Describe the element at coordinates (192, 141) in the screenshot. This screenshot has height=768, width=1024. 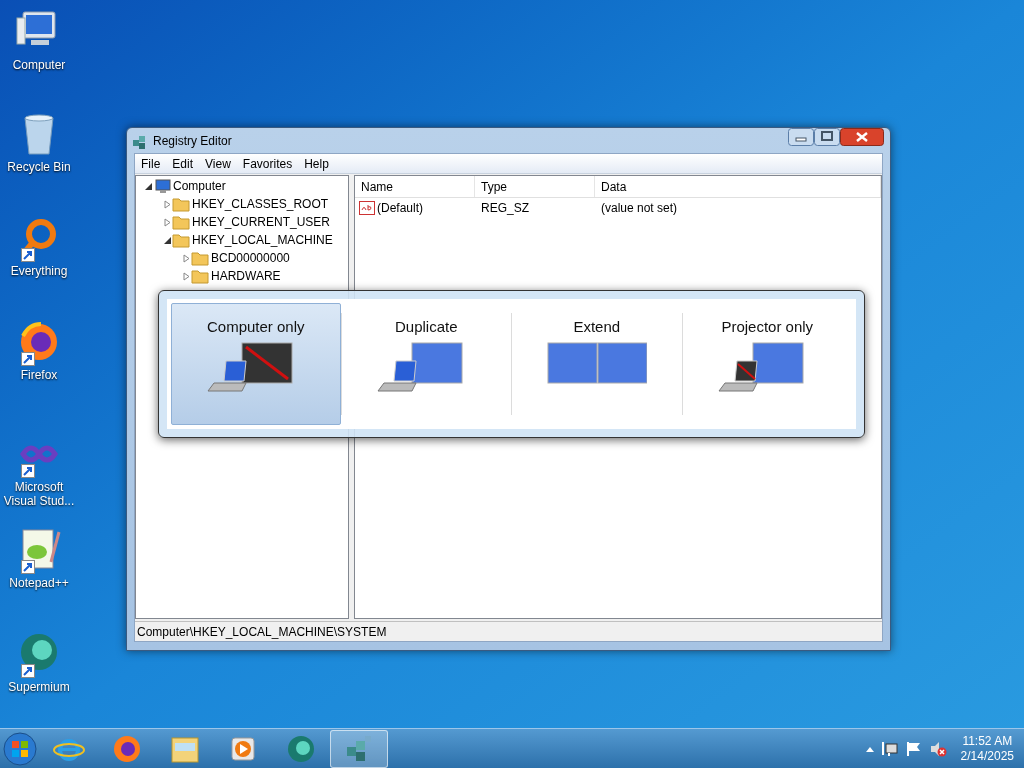
I see `window-title: Registry Editor` at that location.